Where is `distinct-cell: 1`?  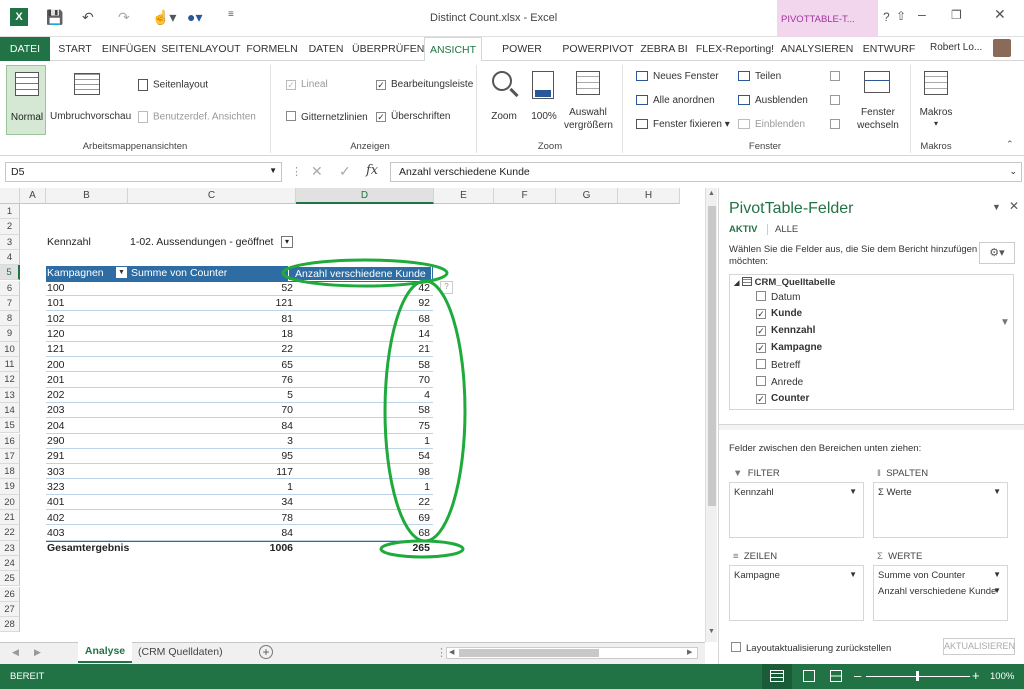
distinct-cell: 1 is located at coordinates (365, 441).